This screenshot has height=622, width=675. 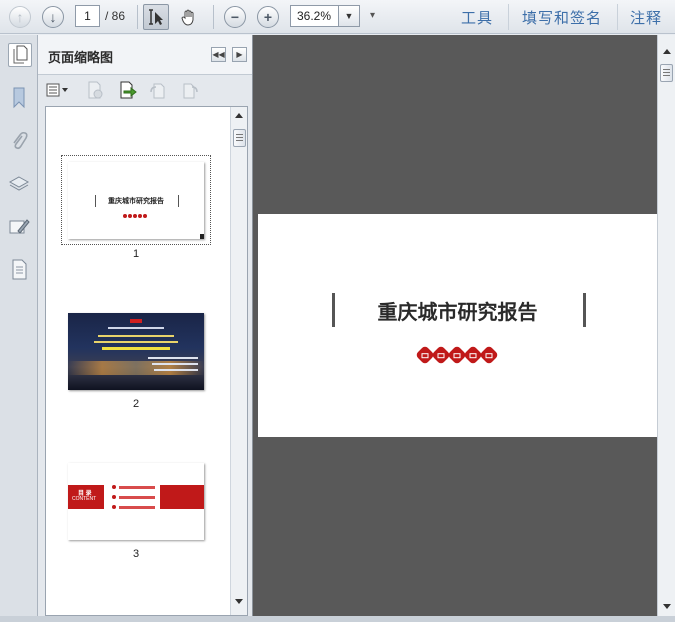 I want to click on plus-icon: +, so click(x=268, y=17).